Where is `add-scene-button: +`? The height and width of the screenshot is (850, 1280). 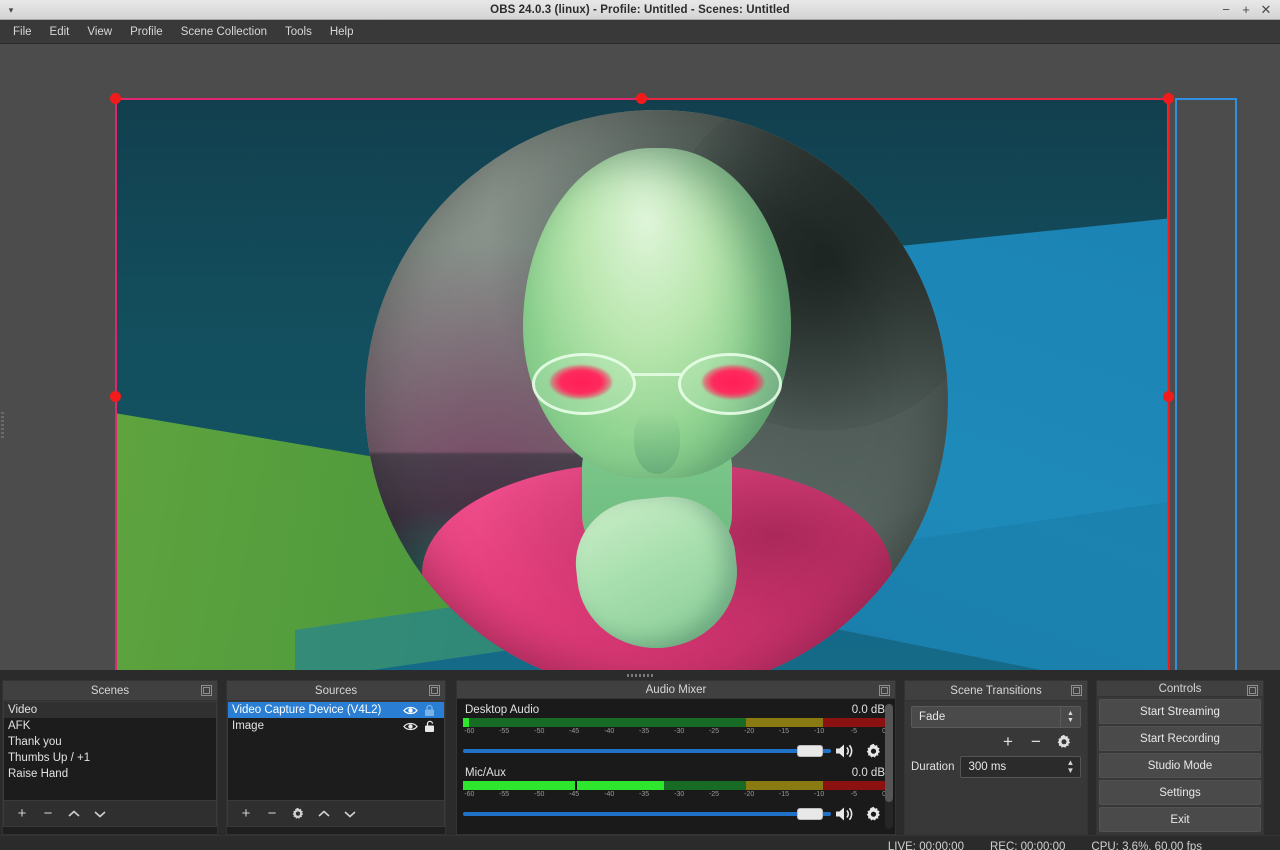
add-scene-button: + is located at coordinates (22, 814).